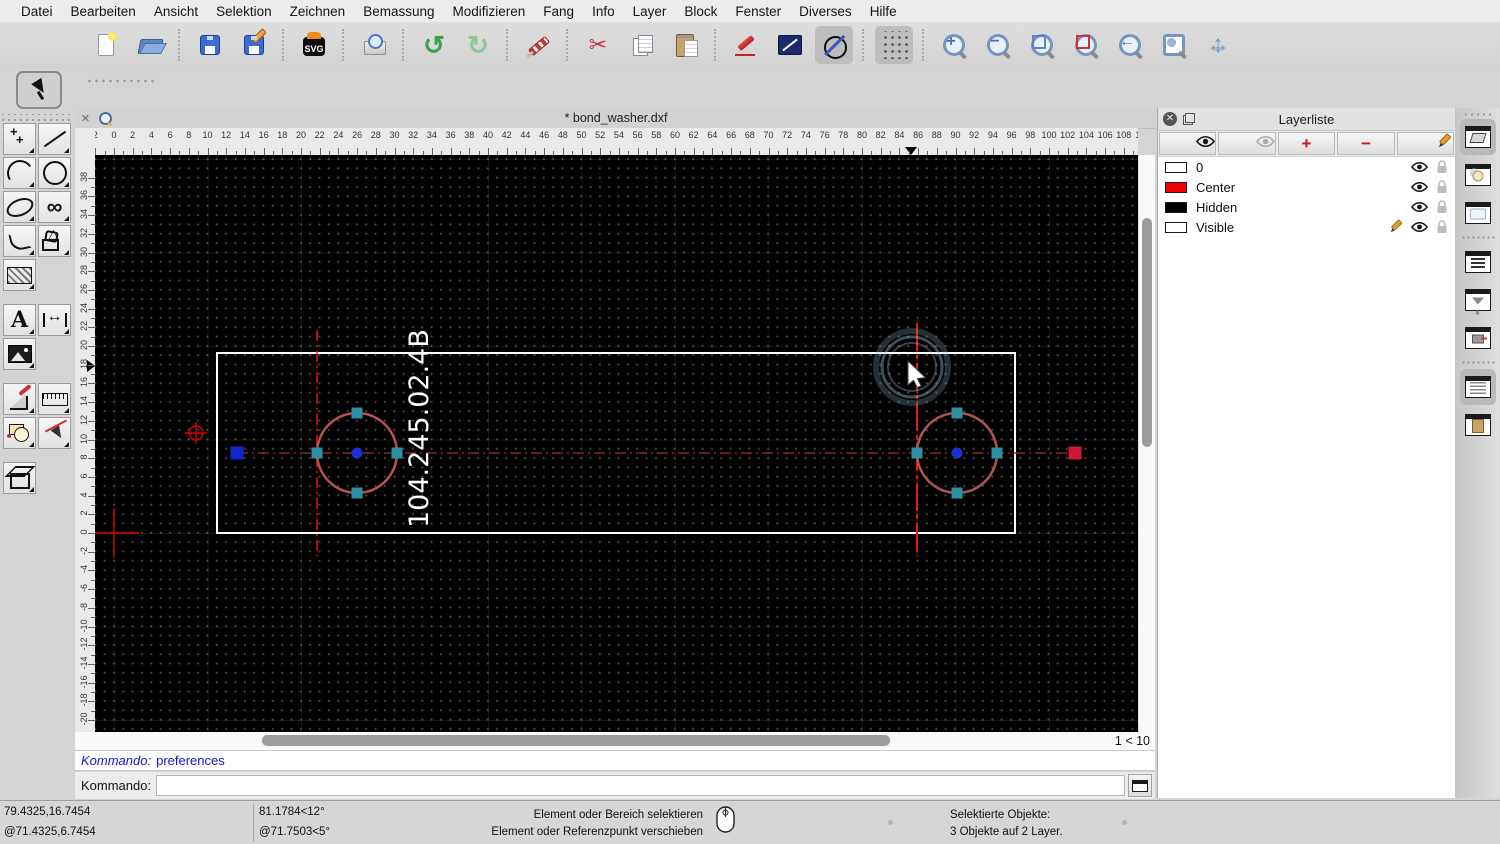 The width and height of the screenshot is (1500, 844). Describe the element at coordinates (1075, 453) in the screenshot. I see `centerline-end-handle` at that location.